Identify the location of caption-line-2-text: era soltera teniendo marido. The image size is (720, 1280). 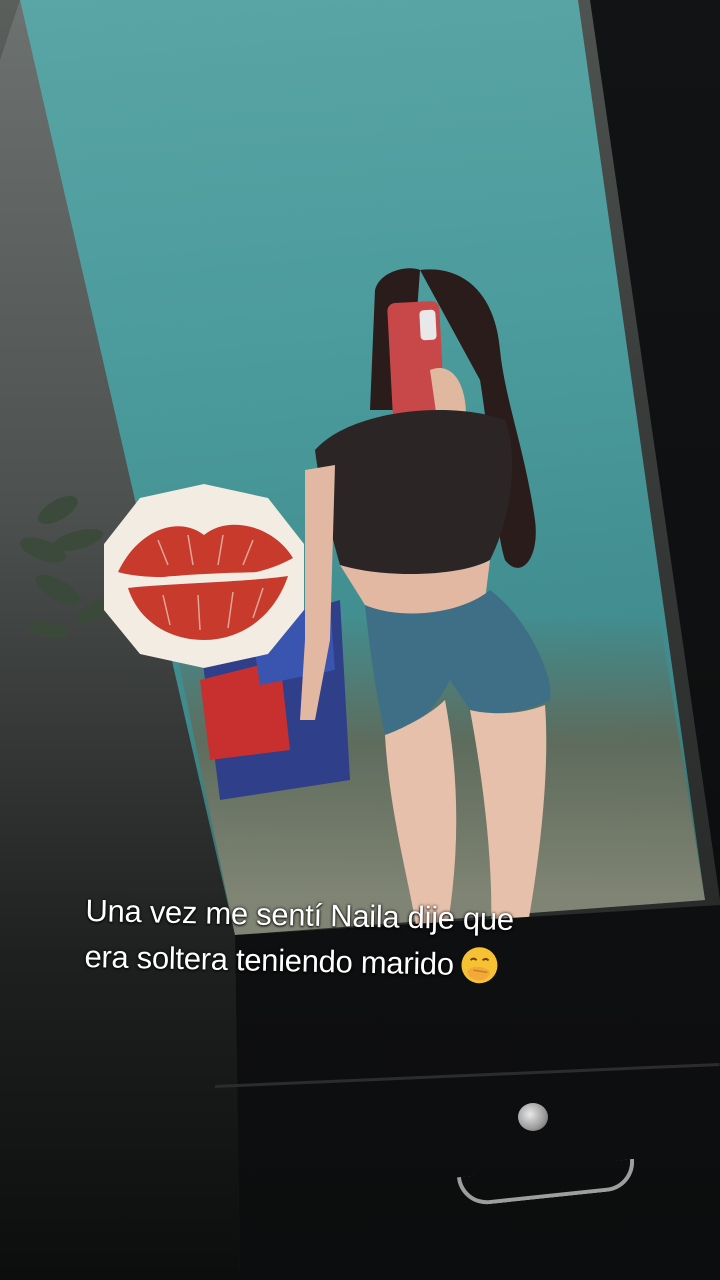
(269, 960).